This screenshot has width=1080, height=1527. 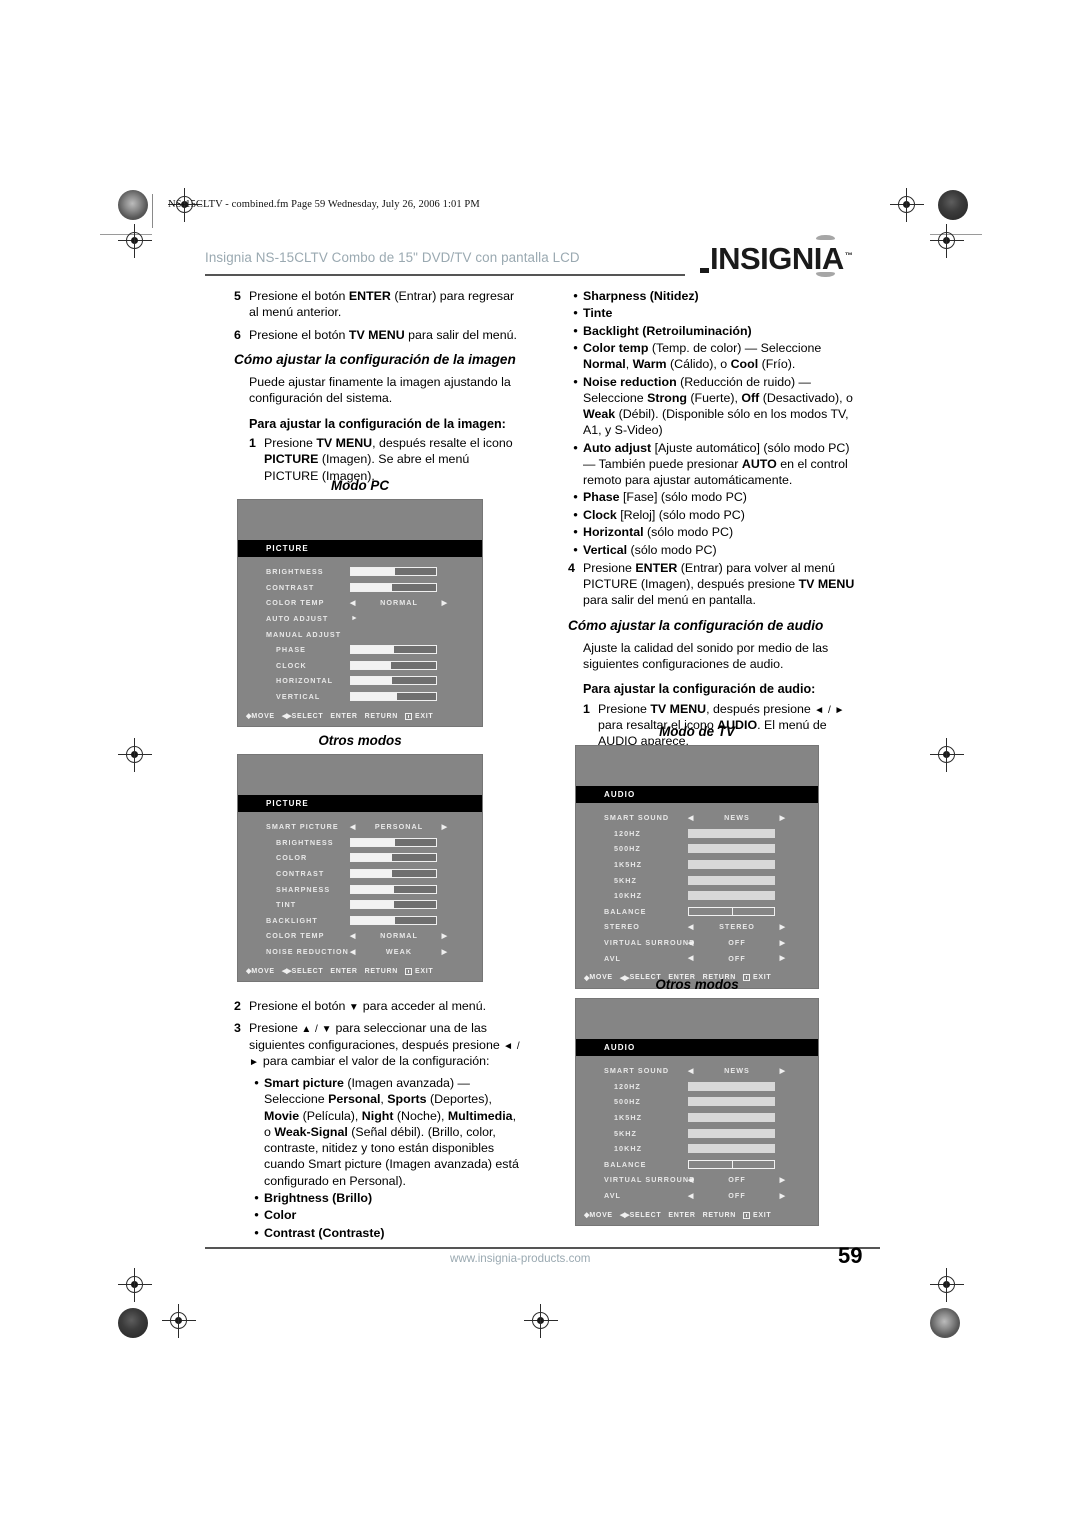 I want to click on osd-menu-row: BACKLIGHT, so click(x=360, y=921).